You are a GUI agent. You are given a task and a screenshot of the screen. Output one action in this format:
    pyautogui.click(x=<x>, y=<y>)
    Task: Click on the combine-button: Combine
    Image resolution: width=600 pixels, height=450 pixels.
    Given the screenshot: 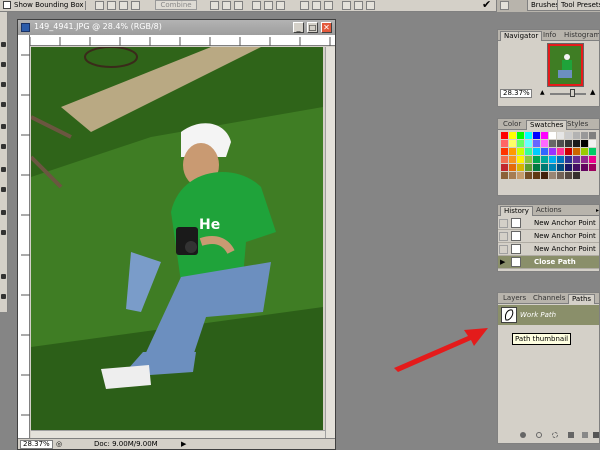 What is the action you would take?
    pyautogui.click(x=176, y=5)
    